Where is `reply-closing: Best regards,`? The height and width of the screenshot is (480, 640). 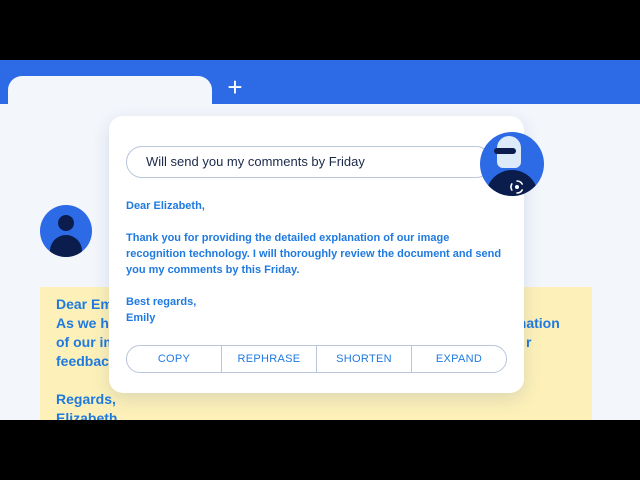
reply-closing: Best regards, is located at coordinates (161, 302).